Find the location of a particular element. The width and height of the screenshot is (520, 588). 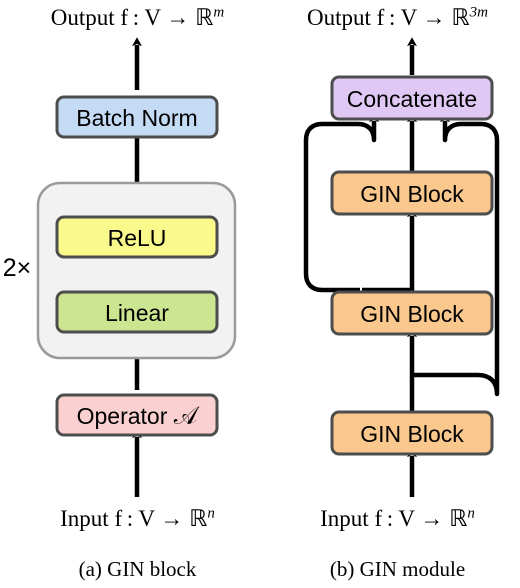

panel-b-input-superscript: n is located at coordinates (471, 513).